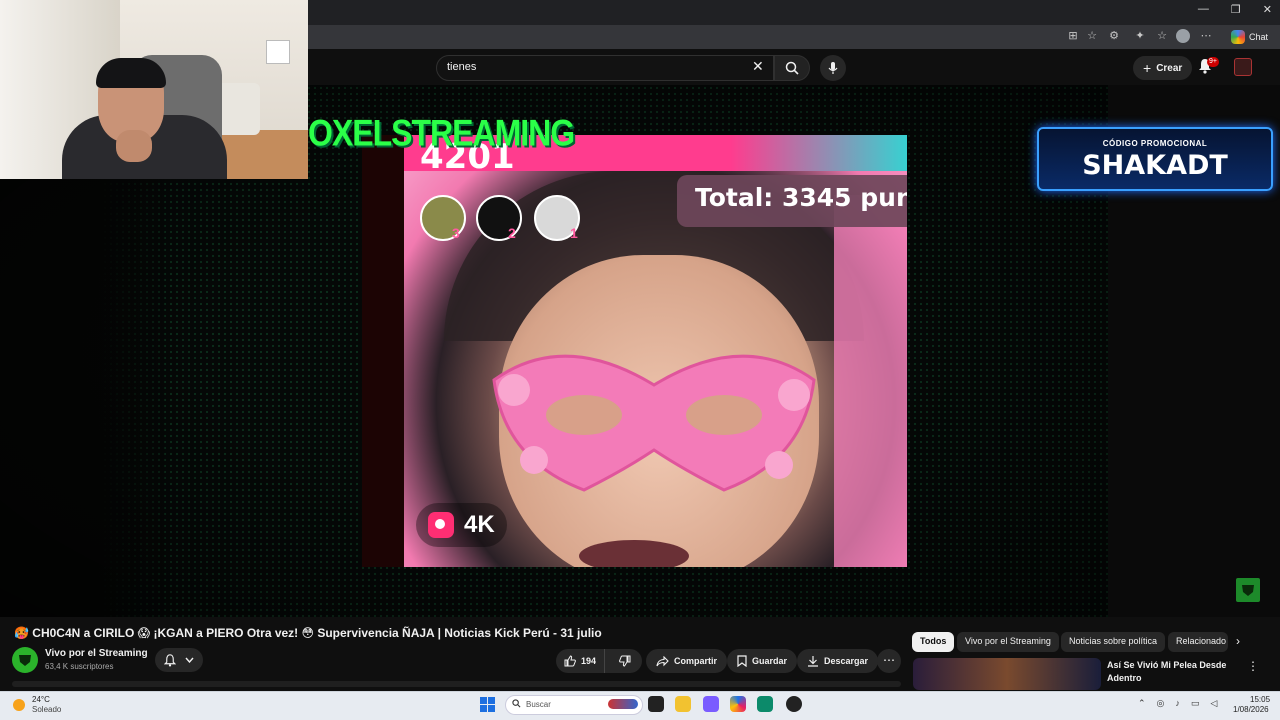 This screenshot has height=720, width=1280. Describe the element at coordinates (1267, 9) in the screenshot. I see `close-window-button: ✕` at that location.